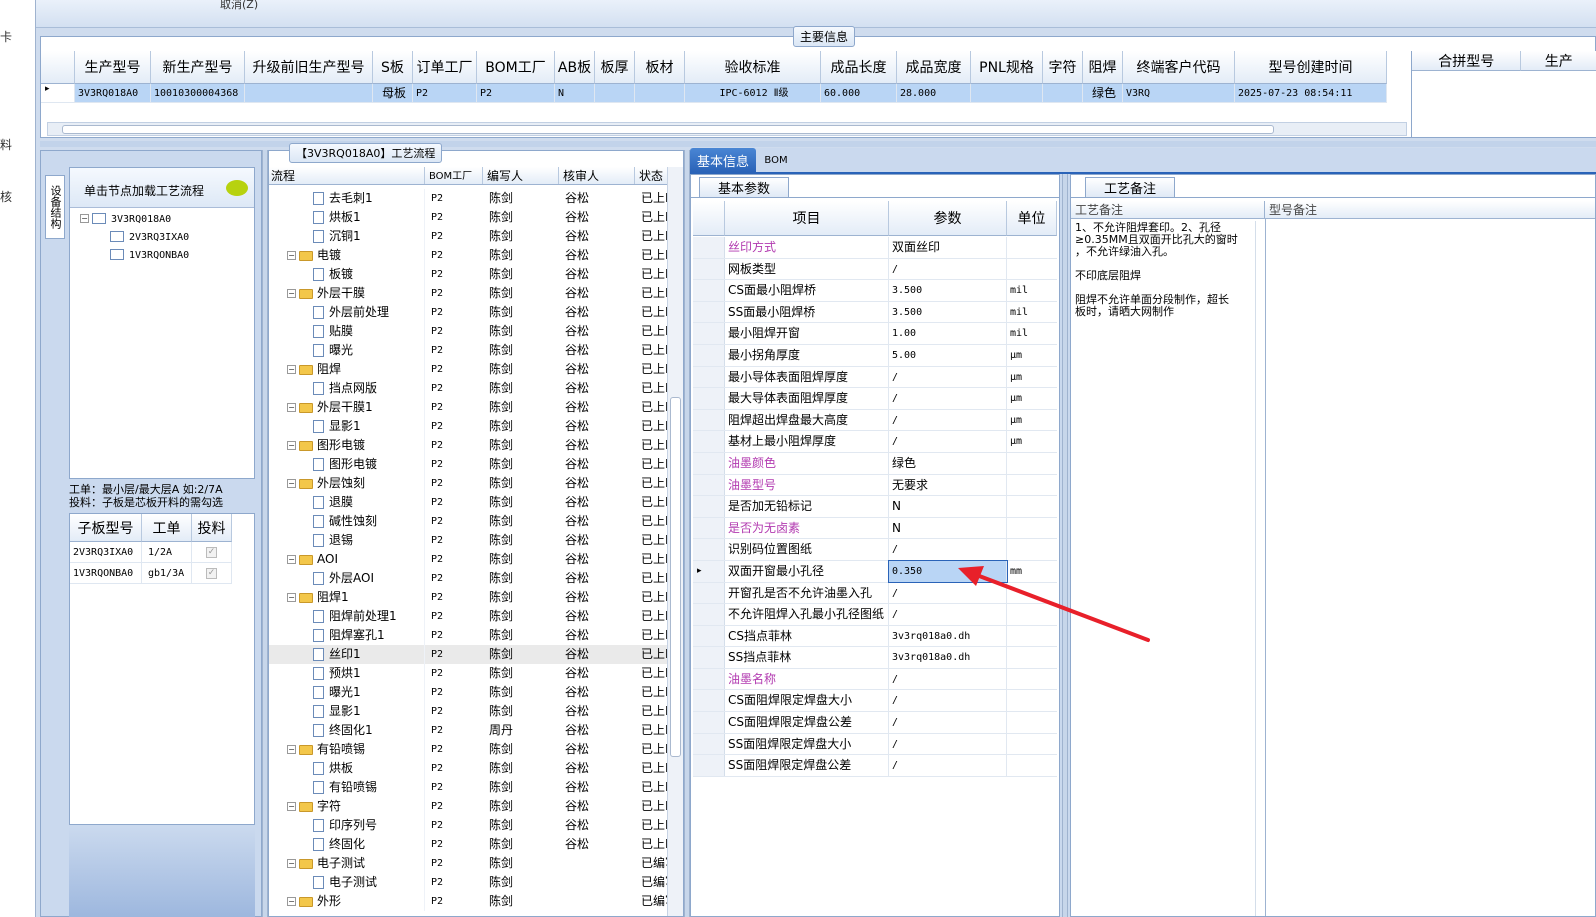 The height and width of the screenshot is (917, 1596). Describe the element at coordinates (948, 485) in the screenshot. I see `param-value-cell: 无要求` at that location.